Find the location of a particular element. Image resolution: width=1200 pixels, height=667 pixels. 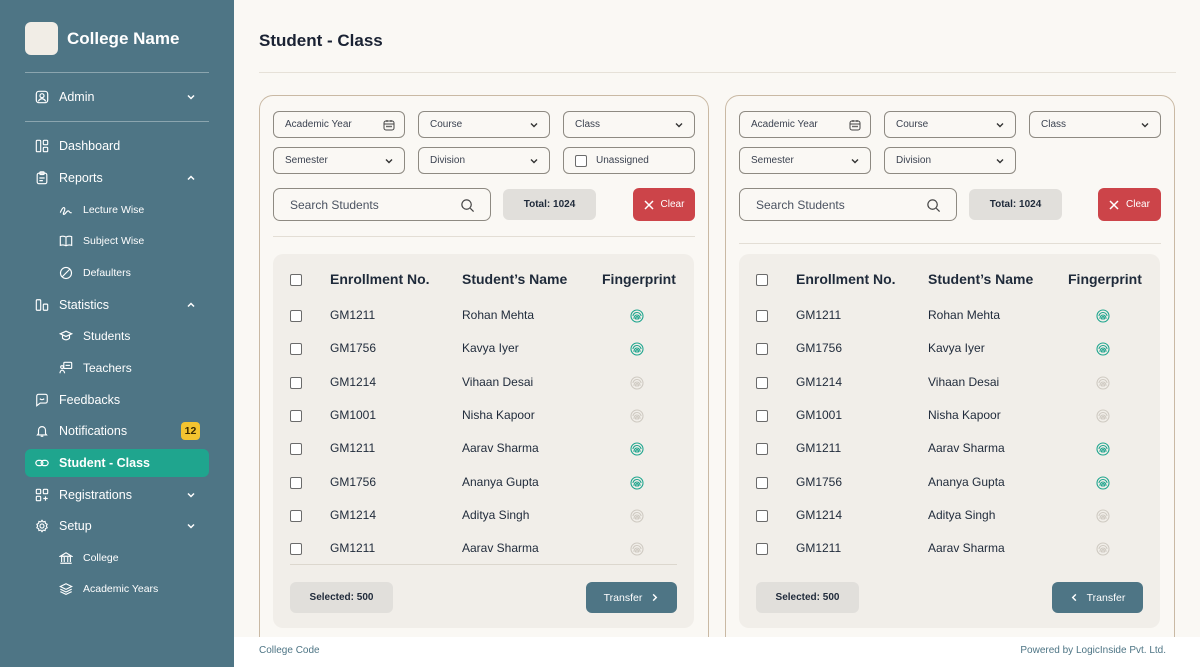

presentation-icon is located at coordinates (66, 368).